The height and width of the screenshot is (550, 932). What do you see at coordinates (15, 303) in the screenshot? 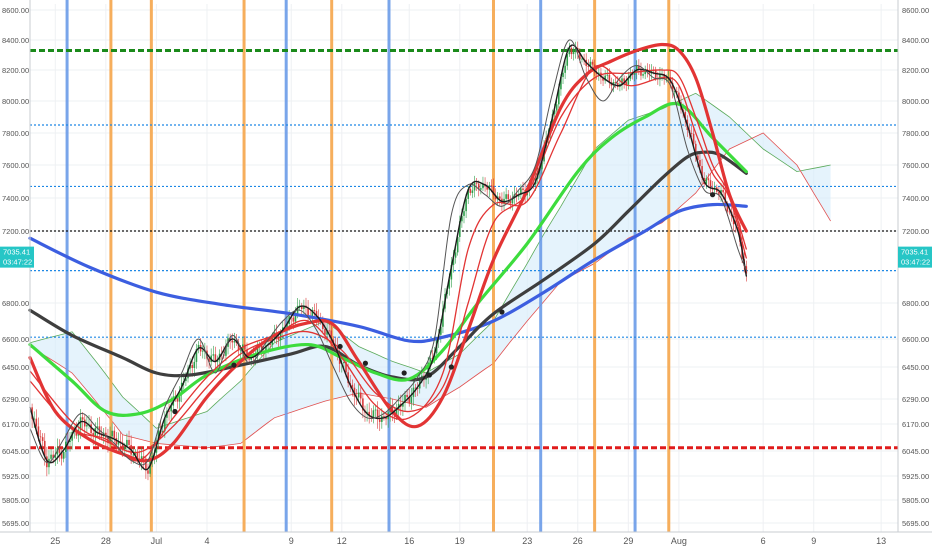
I see `y-tick-label-left: 6800.00` at bounding box center [15, 303].